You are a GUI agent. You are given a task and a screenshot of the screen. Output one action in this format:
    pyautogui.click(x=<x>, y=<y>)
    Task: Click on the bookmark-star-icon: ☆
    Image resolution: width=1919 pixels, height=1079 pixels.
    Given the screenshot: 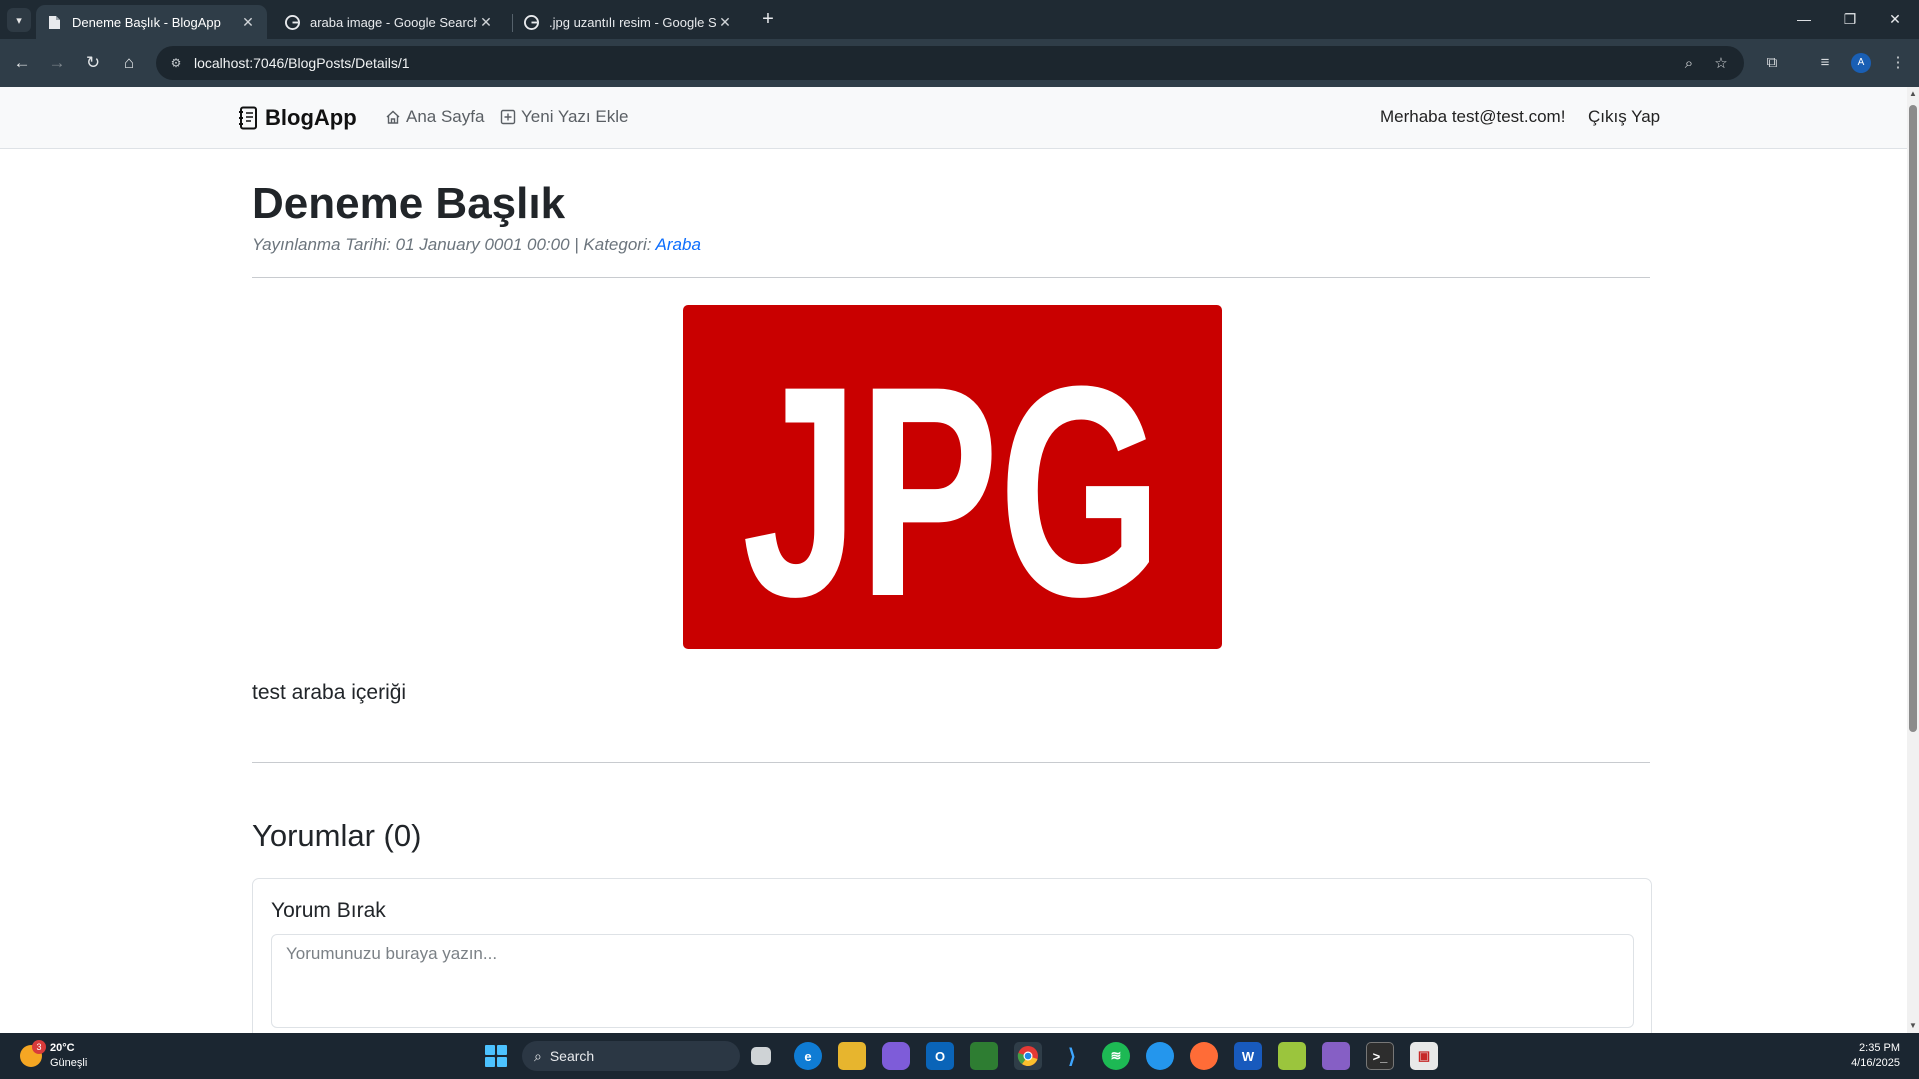 What is the action you would take?
    pyautogui.click(x=1721, y=64)
    